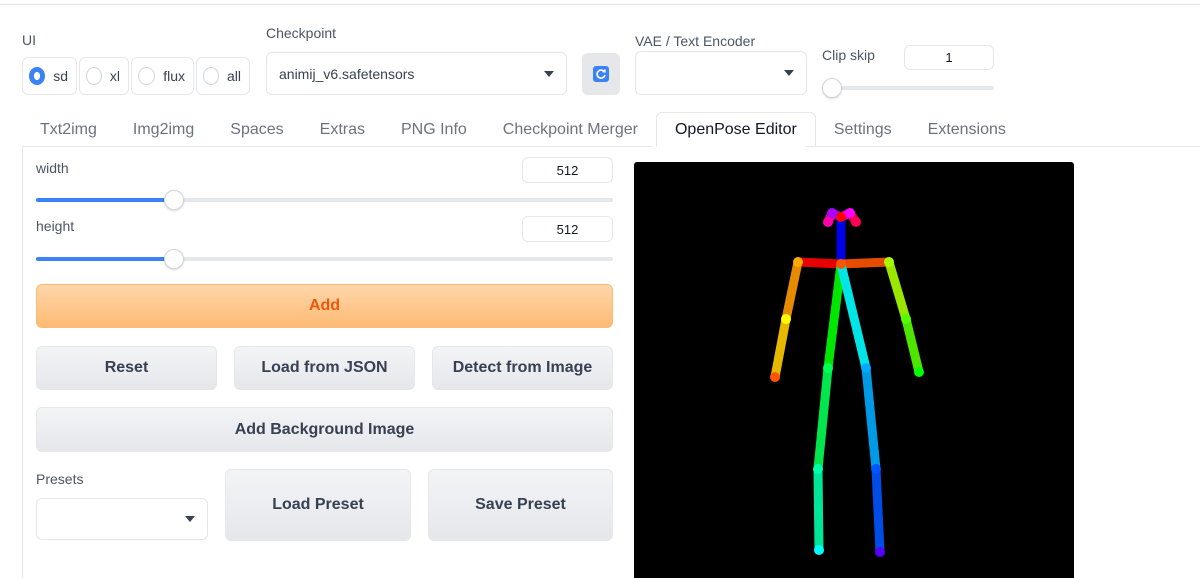 The height and width of the screenshot is (578, 1200). Describe the element at coordinates (819, 550) in the screenshot. I see `right-ankle-joint` at that location.